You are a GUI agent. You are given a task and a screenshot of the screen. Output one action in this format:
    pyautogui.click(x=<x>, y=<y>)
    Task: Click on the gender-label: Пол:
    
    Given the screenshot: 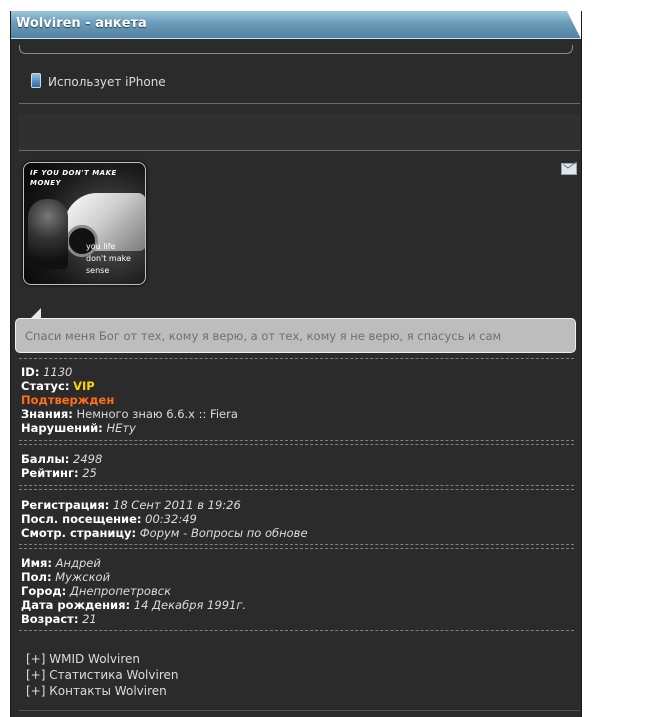 What is the action you would take?
    pyautogui.click(x=36, y=577)
    